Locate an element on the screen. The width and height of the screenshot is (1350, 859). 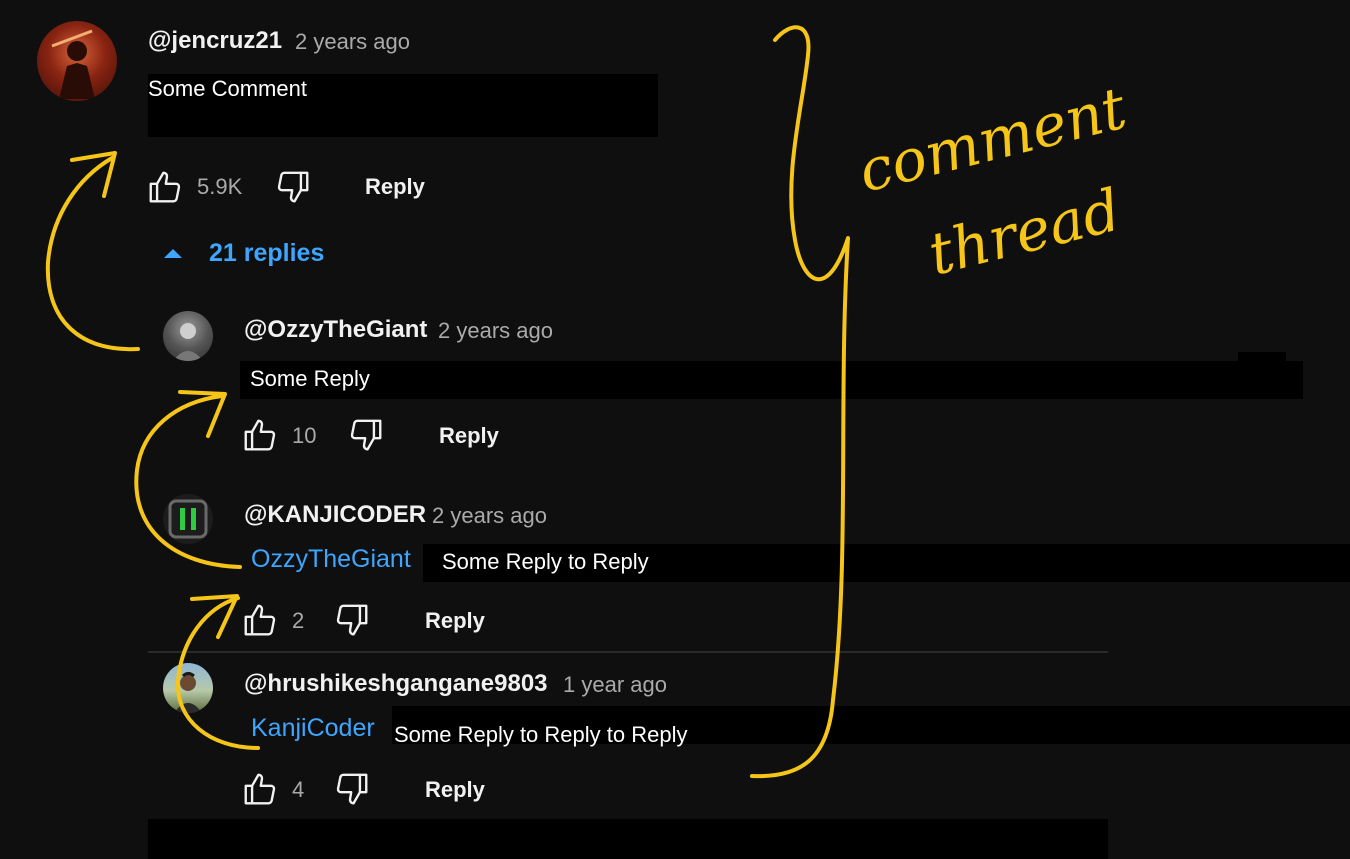
reply-text: Some Reply is located at coordinates (310, 378).